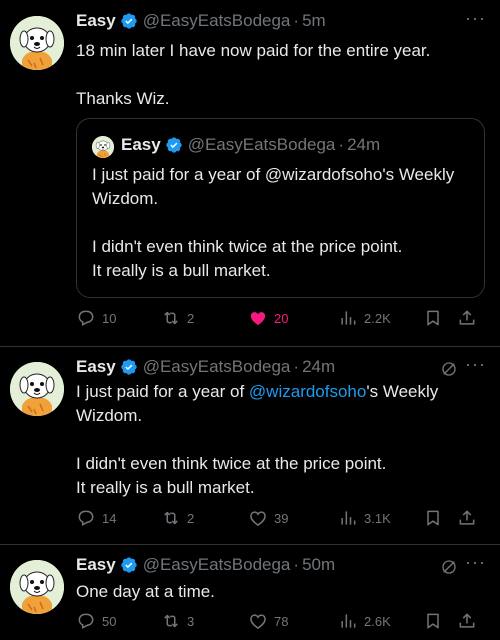  I want to click on repost-button: 3, so click(177, 621).